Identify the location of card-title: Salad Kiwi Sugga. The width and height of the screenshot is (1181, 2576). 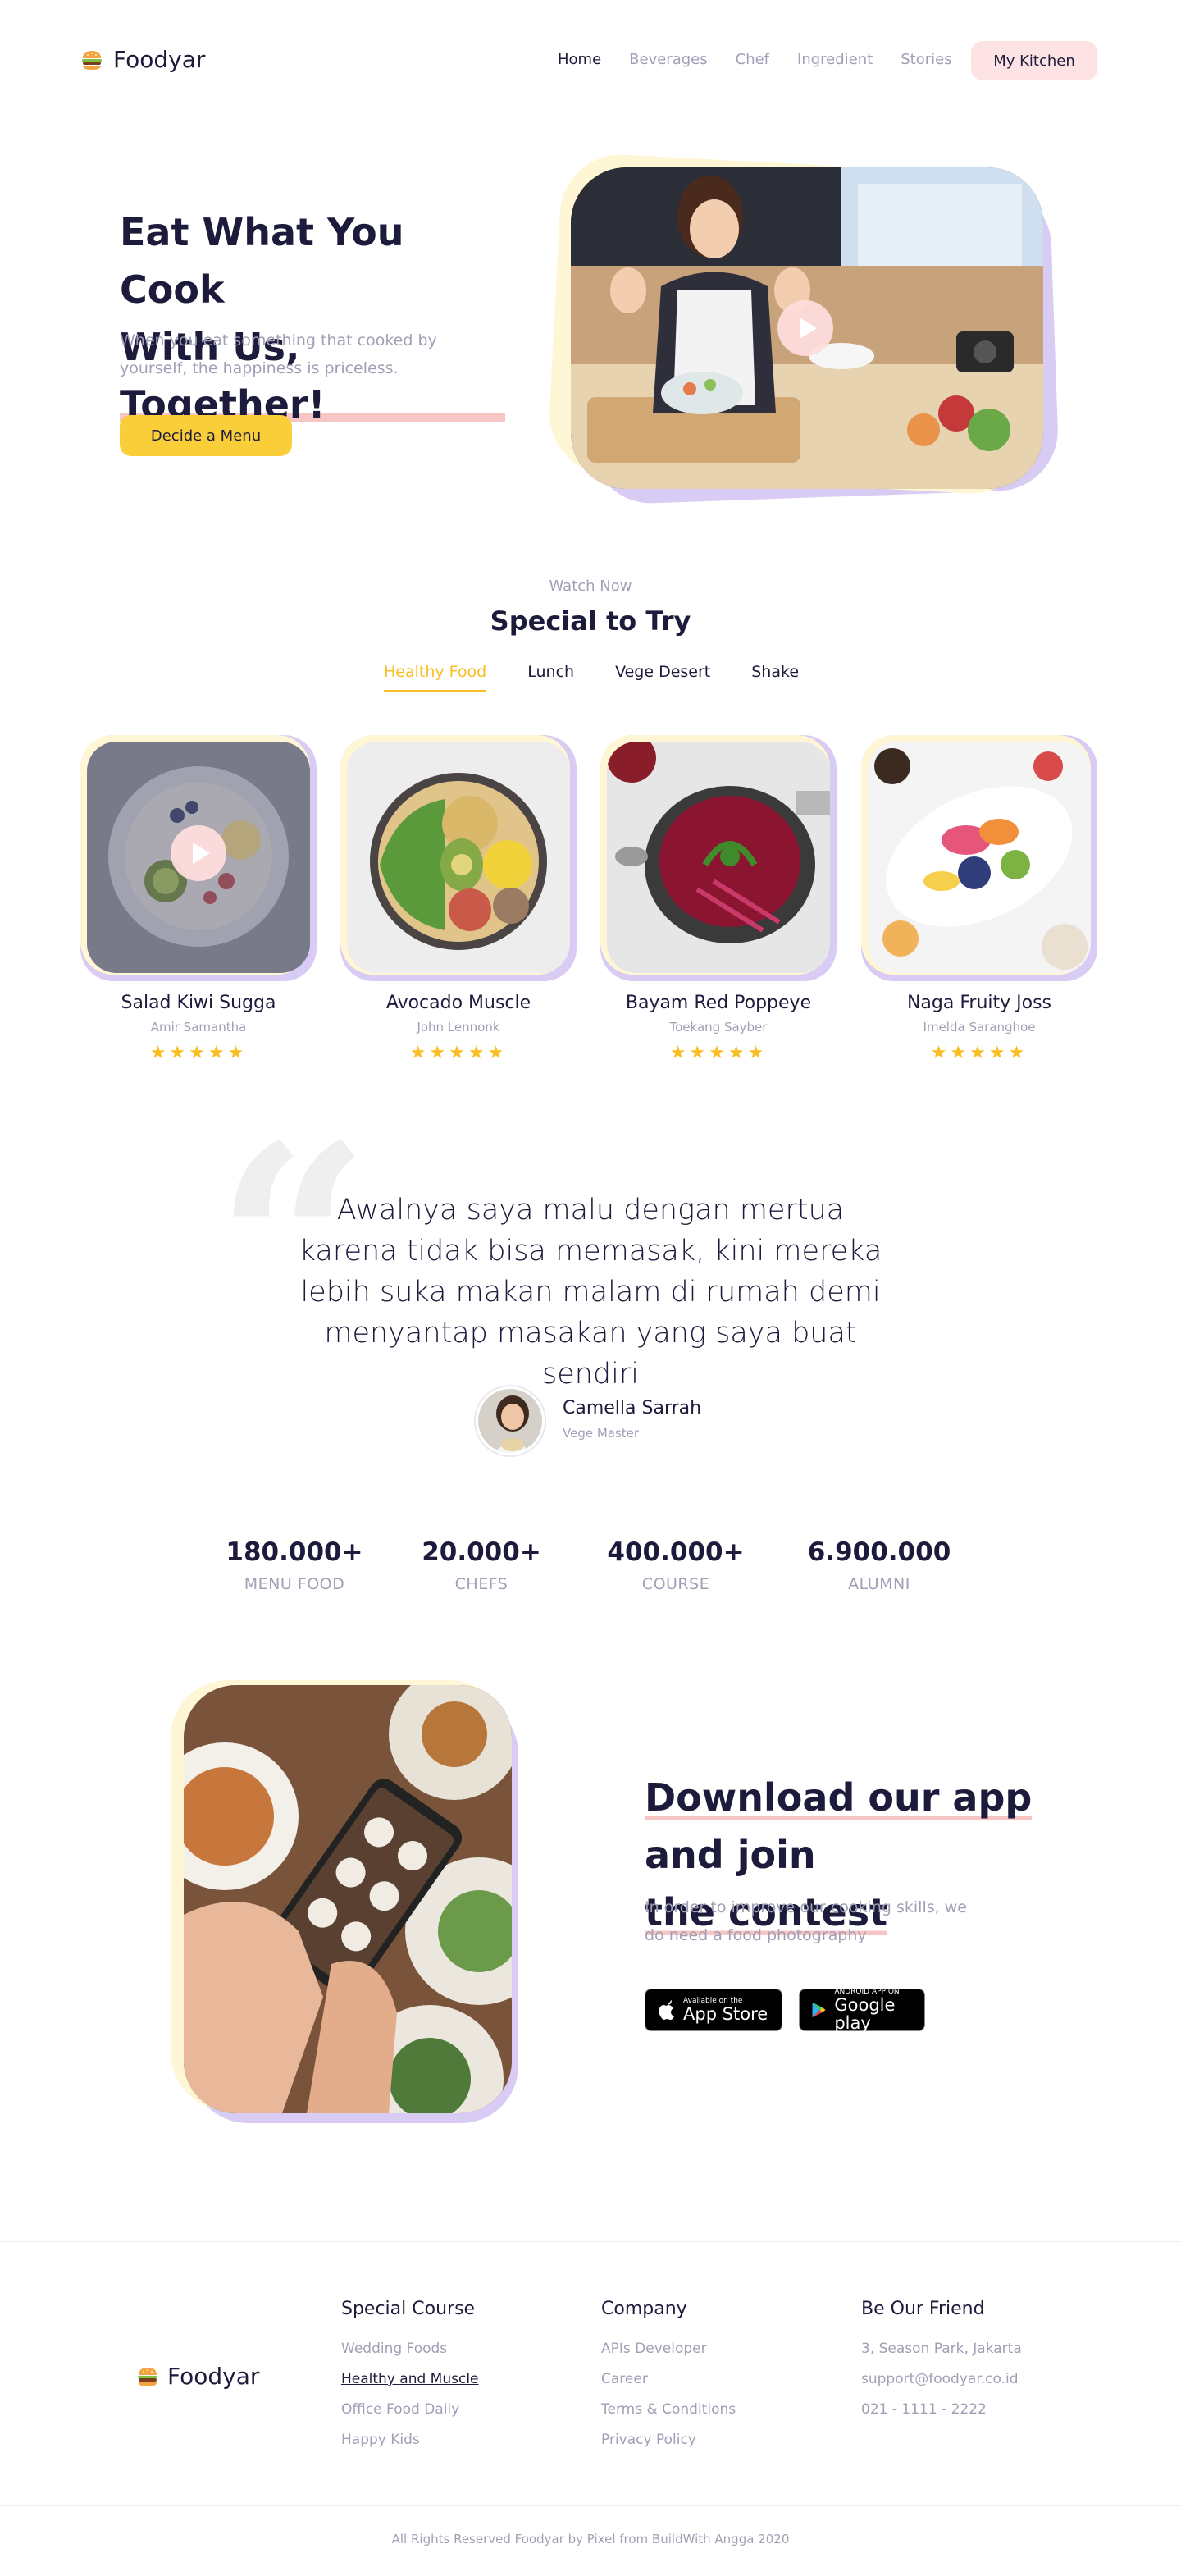
(198, 1003).